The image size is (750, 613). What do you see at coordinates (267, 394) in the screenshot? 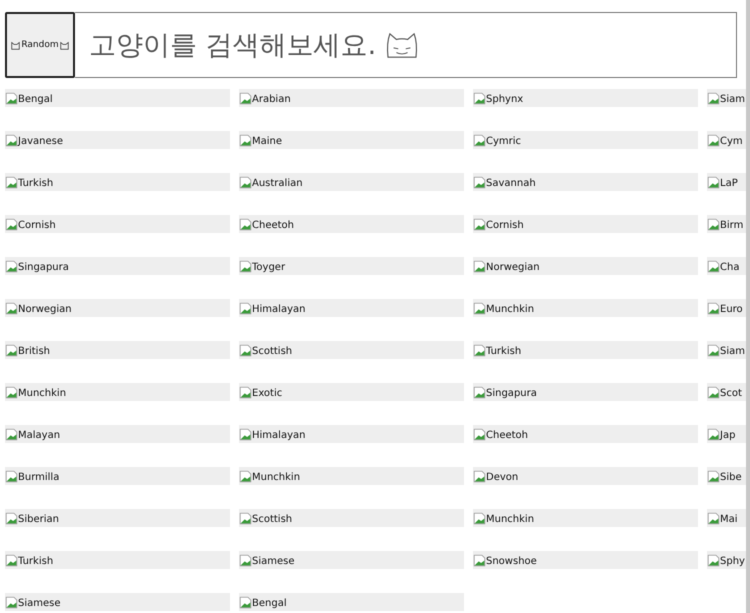
I see `alt-text: Exotic` at bounding box center [267, 394].